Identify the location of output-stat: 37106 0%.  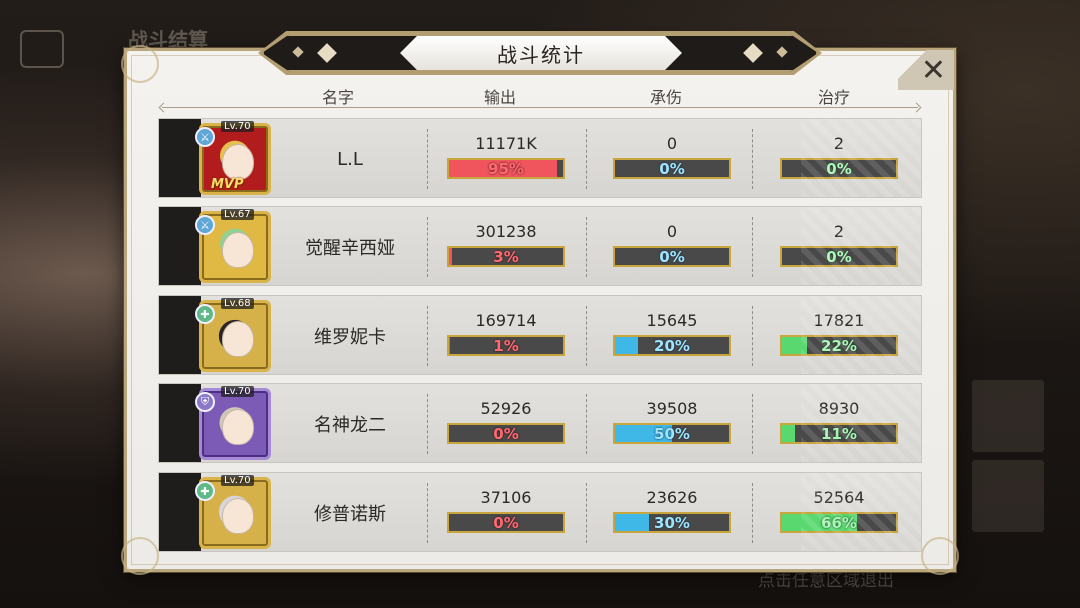
(506, 513).